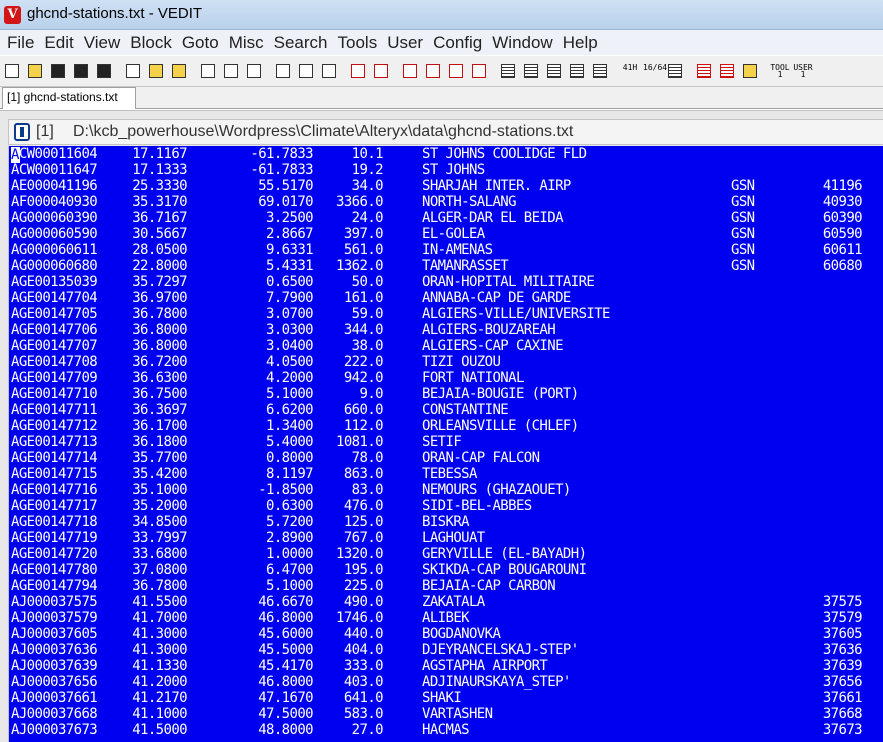 The width and height of the screenshot is (883, 742). I want to click on save-button, so click(58, 71).